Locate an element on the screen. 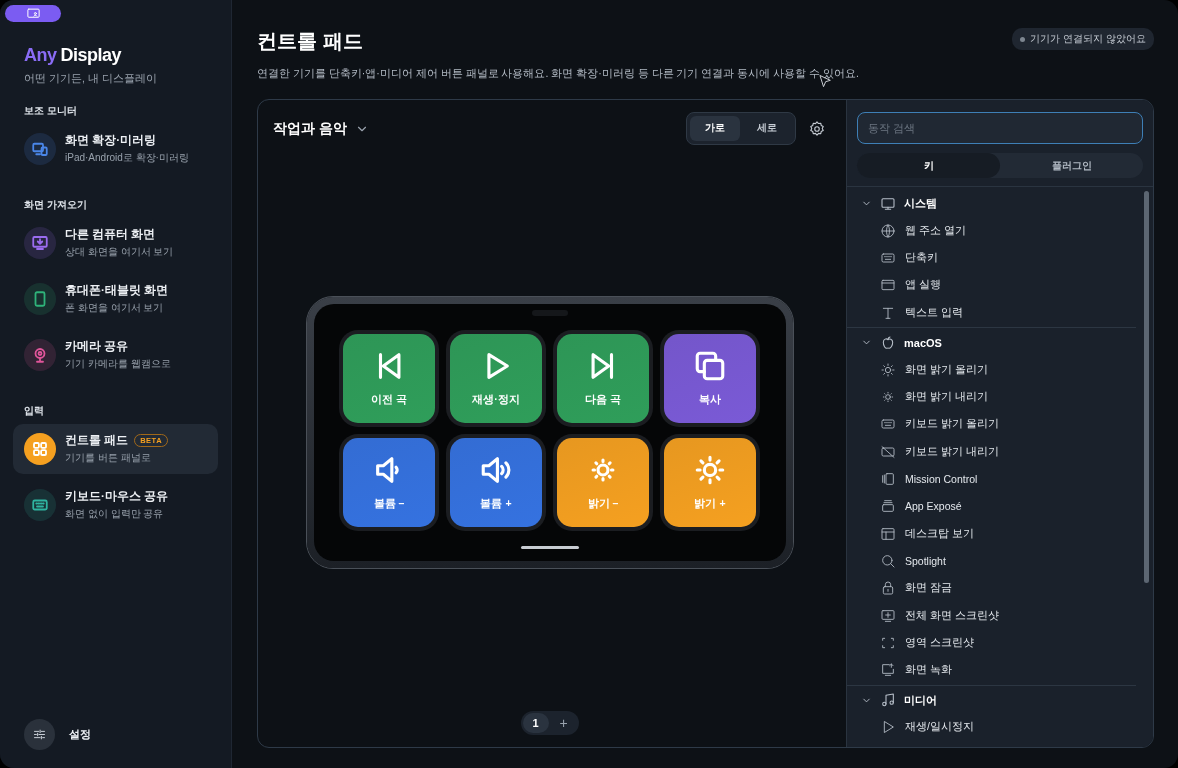  search-field: 동작 검색 is located at coordinates (1000, 128).